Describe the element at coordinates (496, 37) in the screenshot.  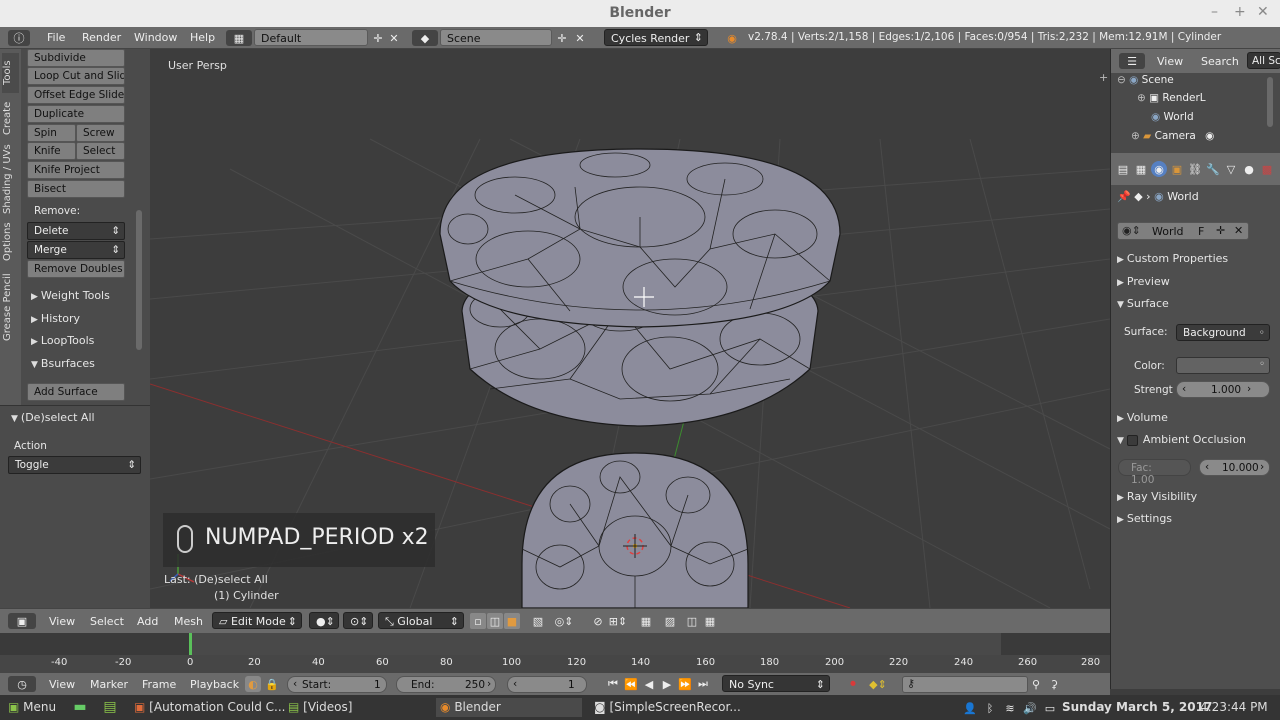
I see `scene-field: Scene` at that location.